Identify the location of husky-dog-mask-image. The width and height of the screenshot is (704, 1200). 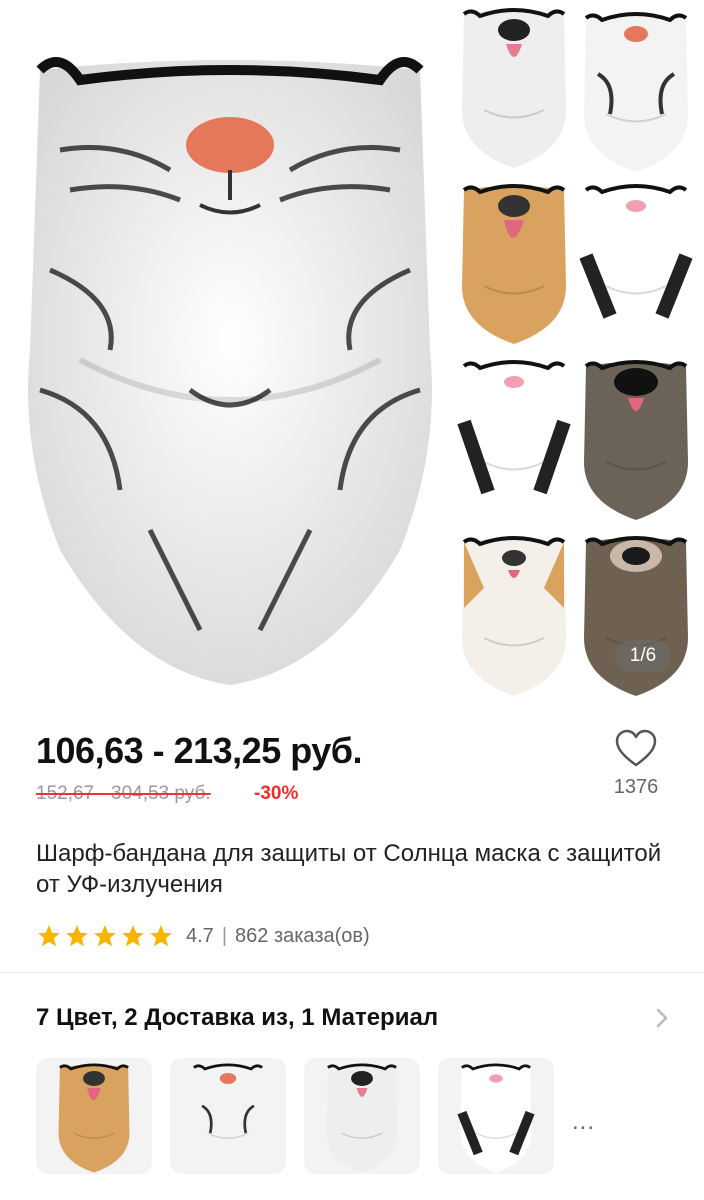
(362, 1116).